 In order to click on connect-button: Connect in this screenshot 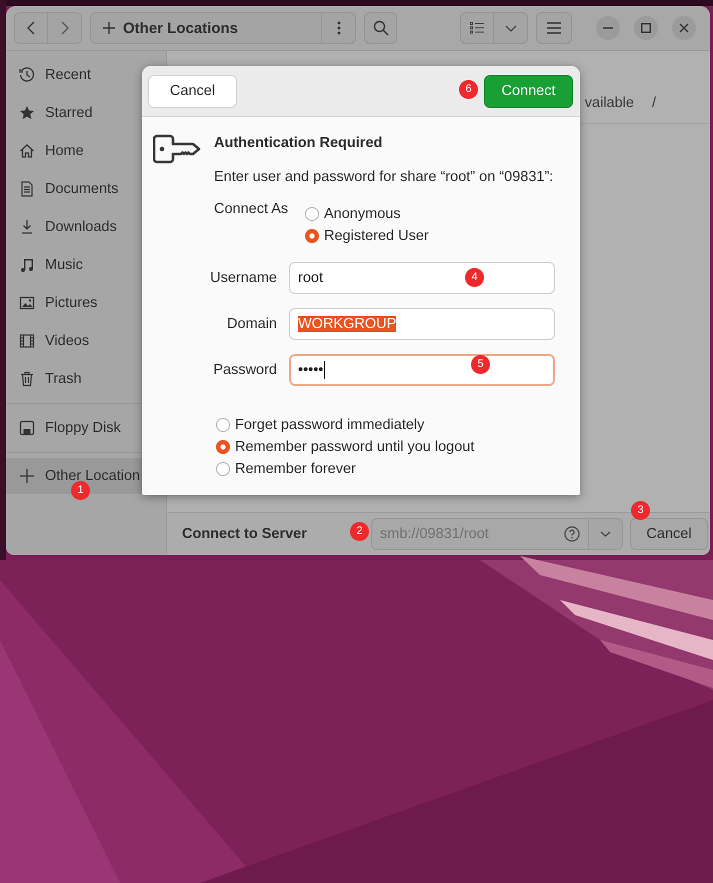, I will do `click(528, 91)`.